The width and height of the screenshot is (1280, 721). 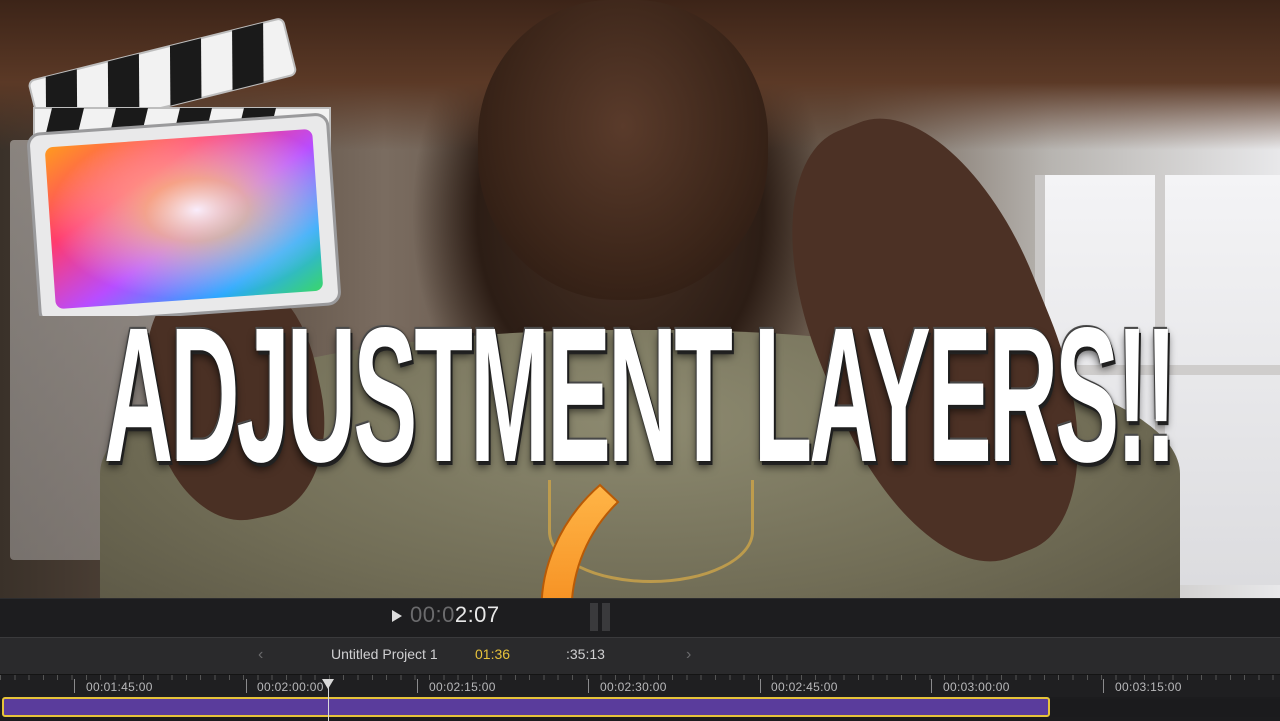 I want to click on final-cut-pro-logo-icon, so click(x=184, y=167).